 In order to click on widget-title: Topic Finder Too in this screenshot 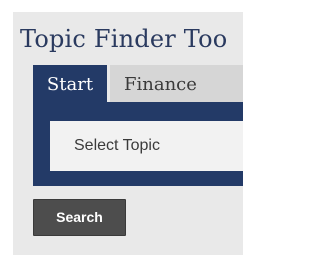, I will do `click(124, 39)`.